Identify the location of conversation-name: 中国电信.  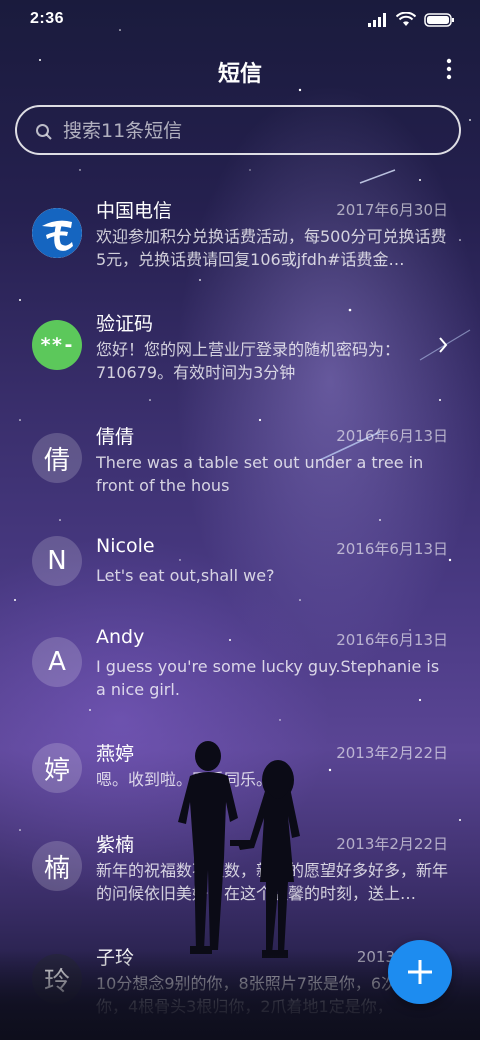
(134, 211).